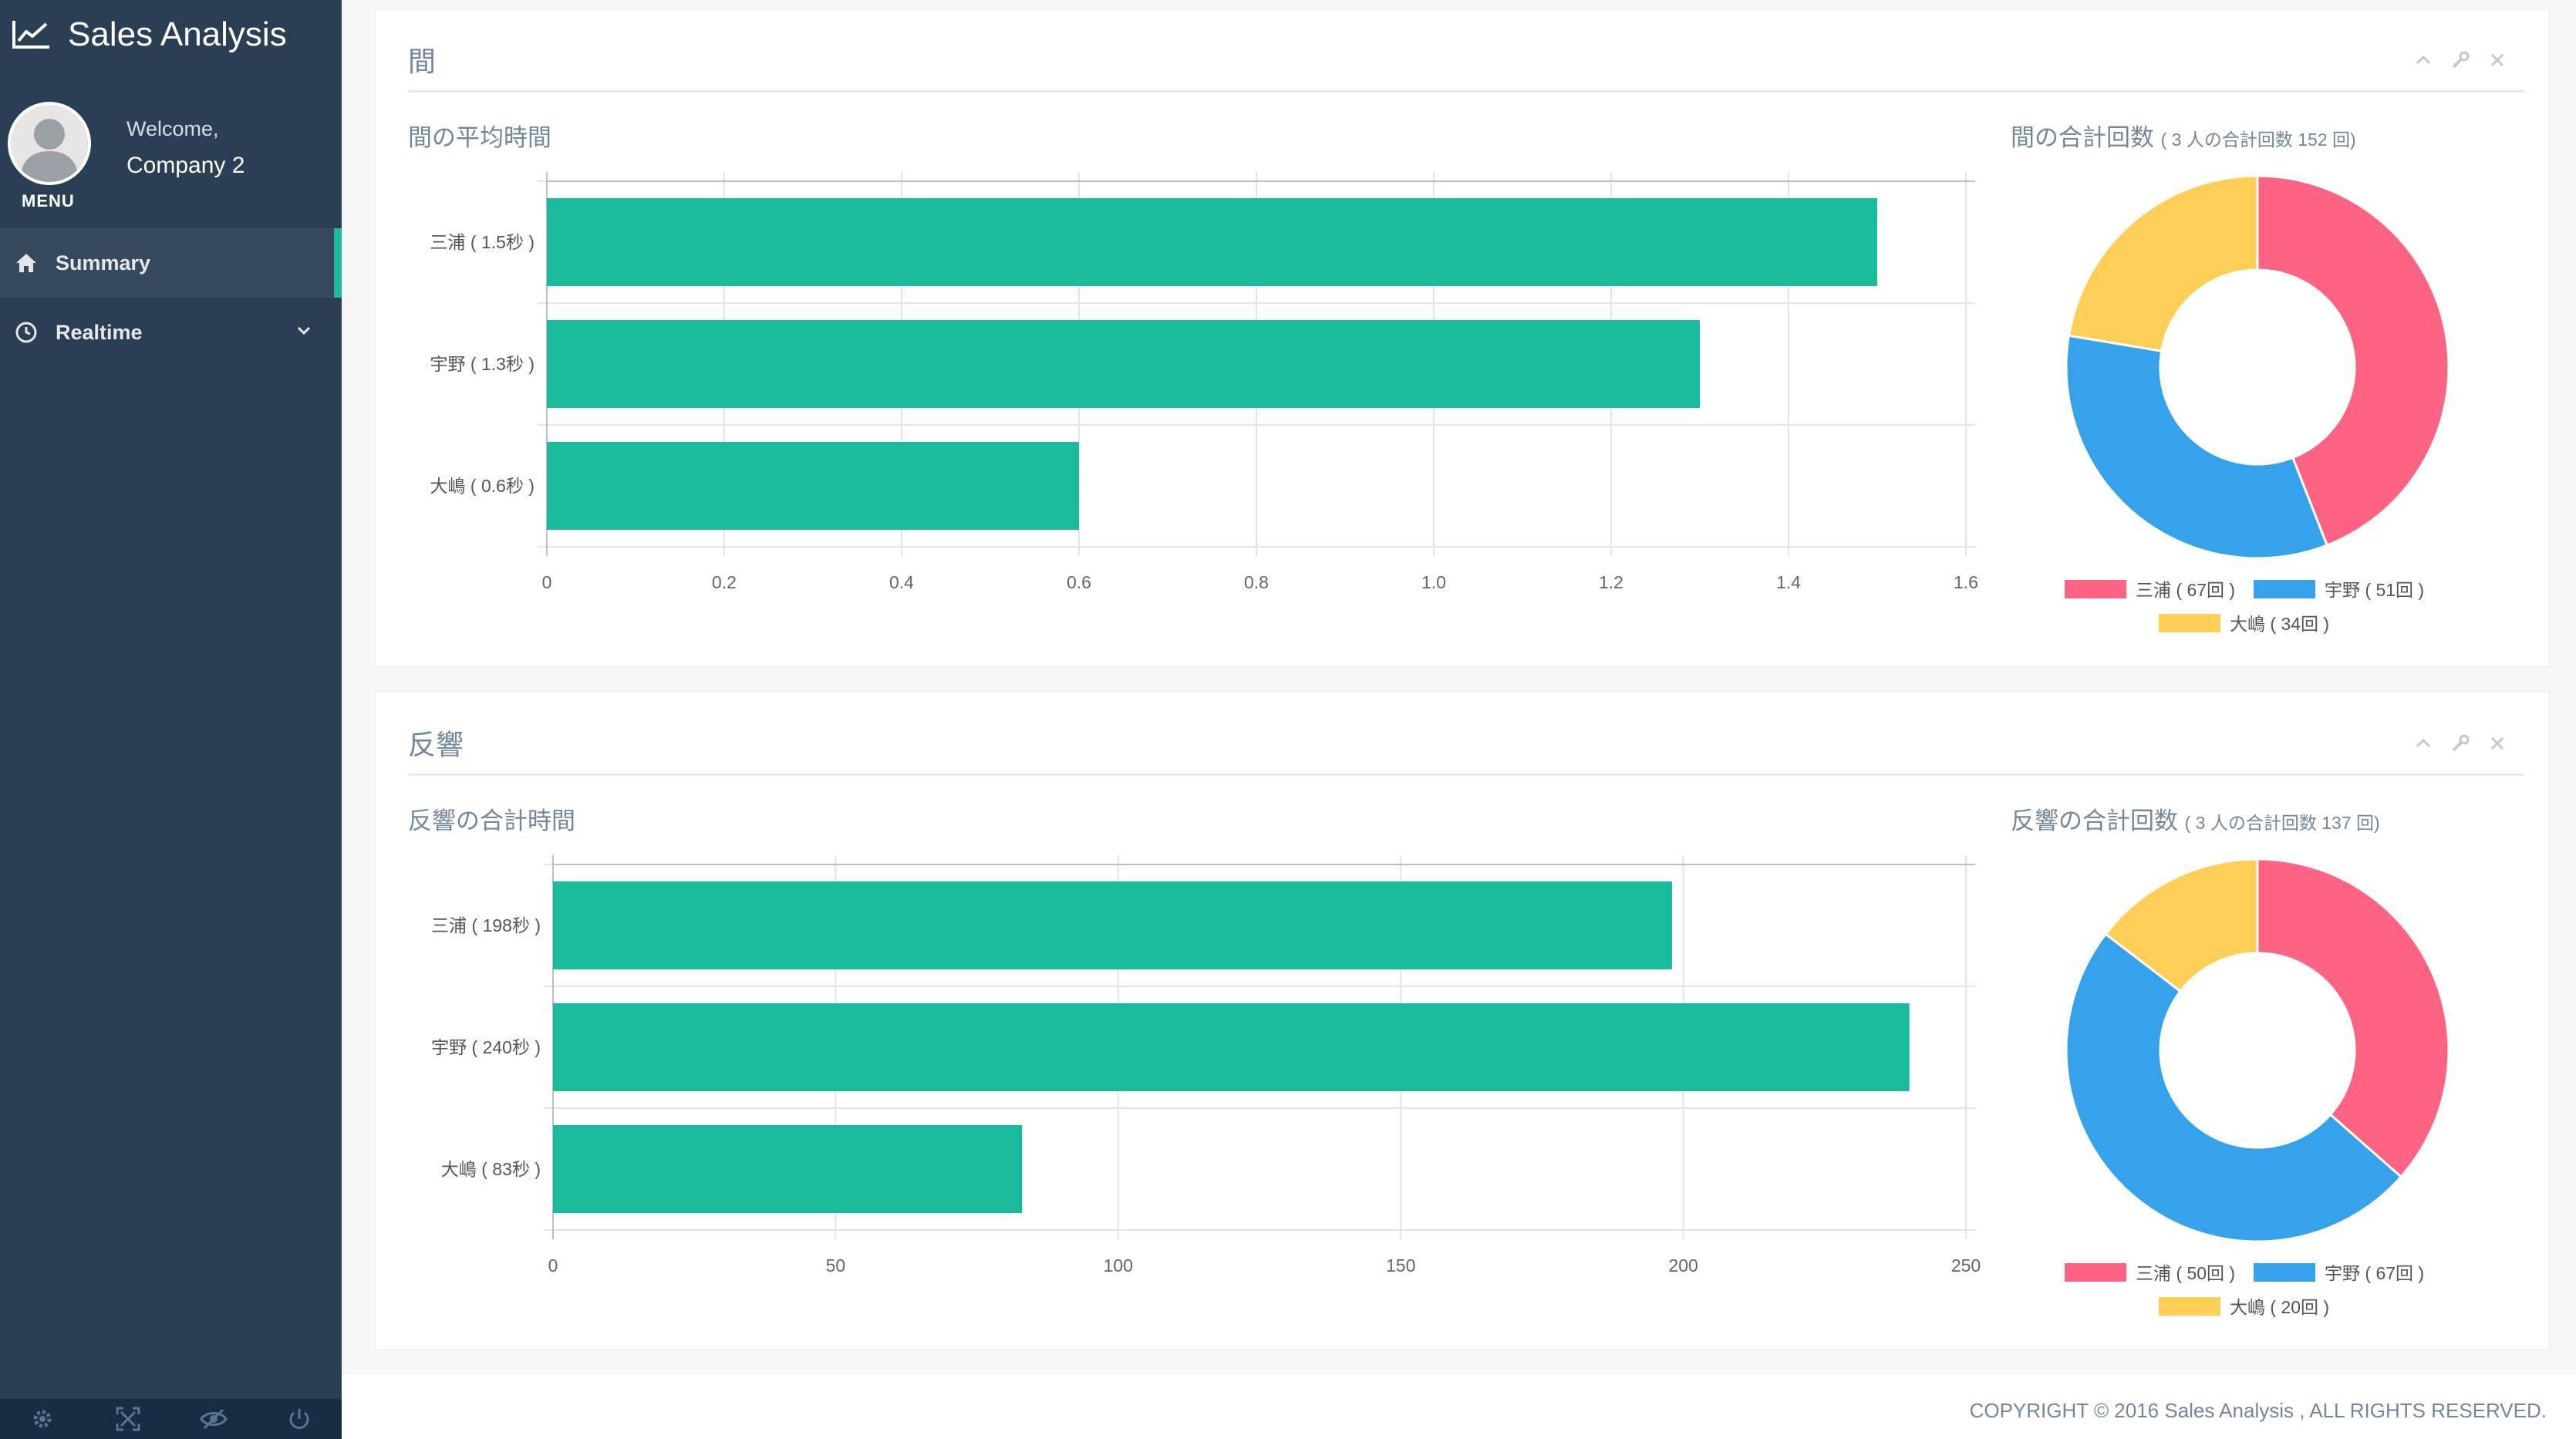 The width and height of the screenshot is (2576, 1439). I want to click on legend-label: 大嶋 ( 34回 ), so click(2279, 624).